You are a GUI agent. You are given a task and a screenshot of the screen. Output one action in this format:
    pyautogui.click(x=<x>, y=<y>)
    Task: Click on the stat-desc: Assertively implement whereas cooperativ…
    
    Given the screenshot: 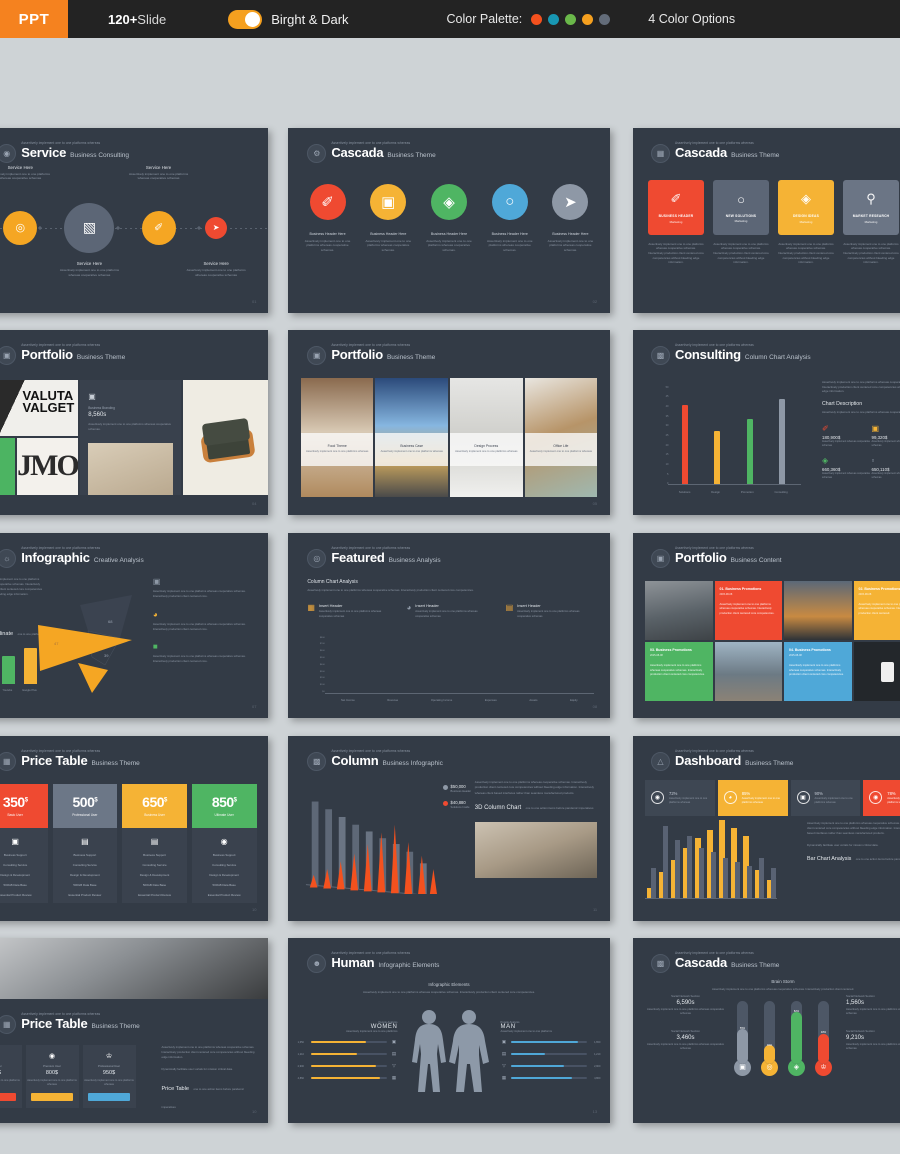 What is the action you would take?
    pyautogui.click(x=846, y=443)
    